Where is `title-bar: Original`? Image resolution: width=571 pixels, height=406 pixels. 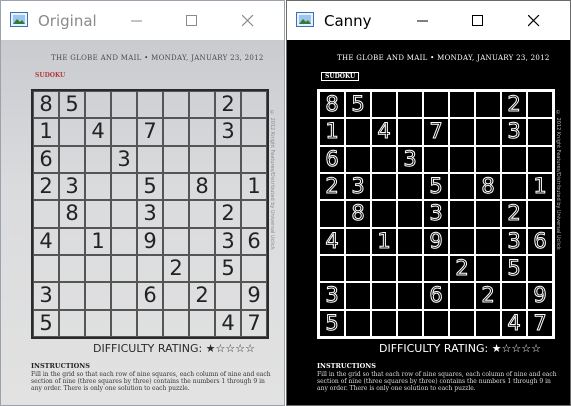
title-bar: Original is located at coordinates (142, 20).